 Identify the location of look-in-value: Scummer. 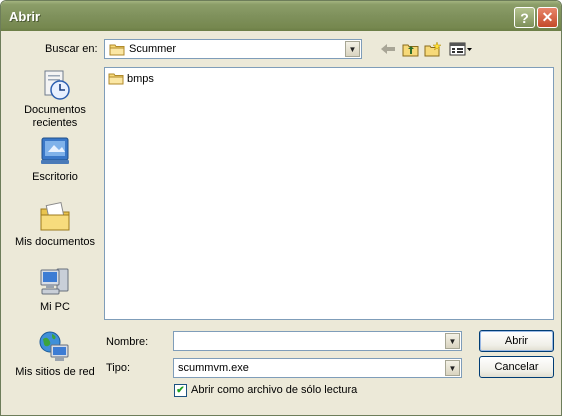
(153, 49).